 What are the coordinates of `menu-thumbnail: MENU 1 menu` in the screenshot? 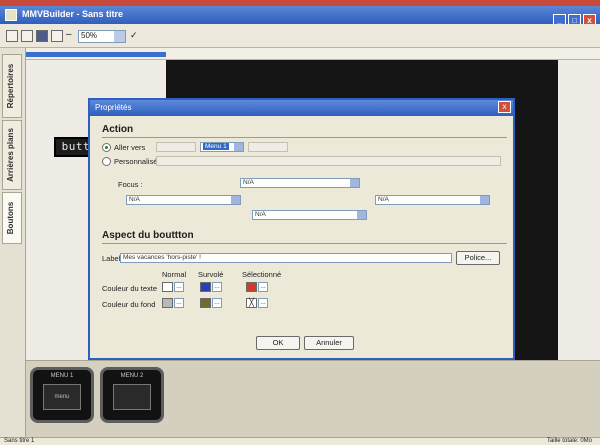 It's located at (62, 395).